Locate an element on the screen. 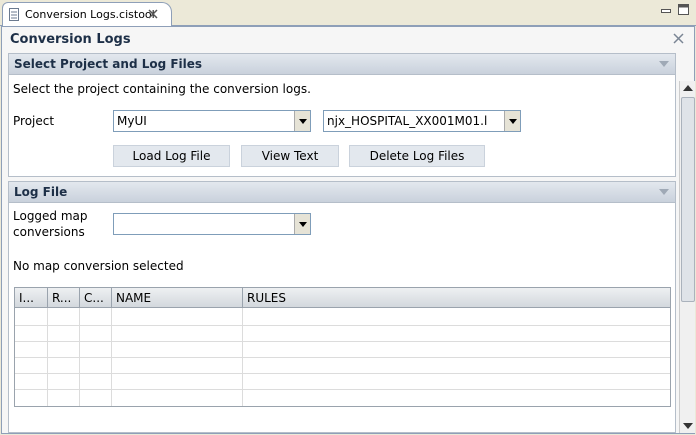  editor-tab: Conversion Logs.cistool is located at coordinates (87, 14).